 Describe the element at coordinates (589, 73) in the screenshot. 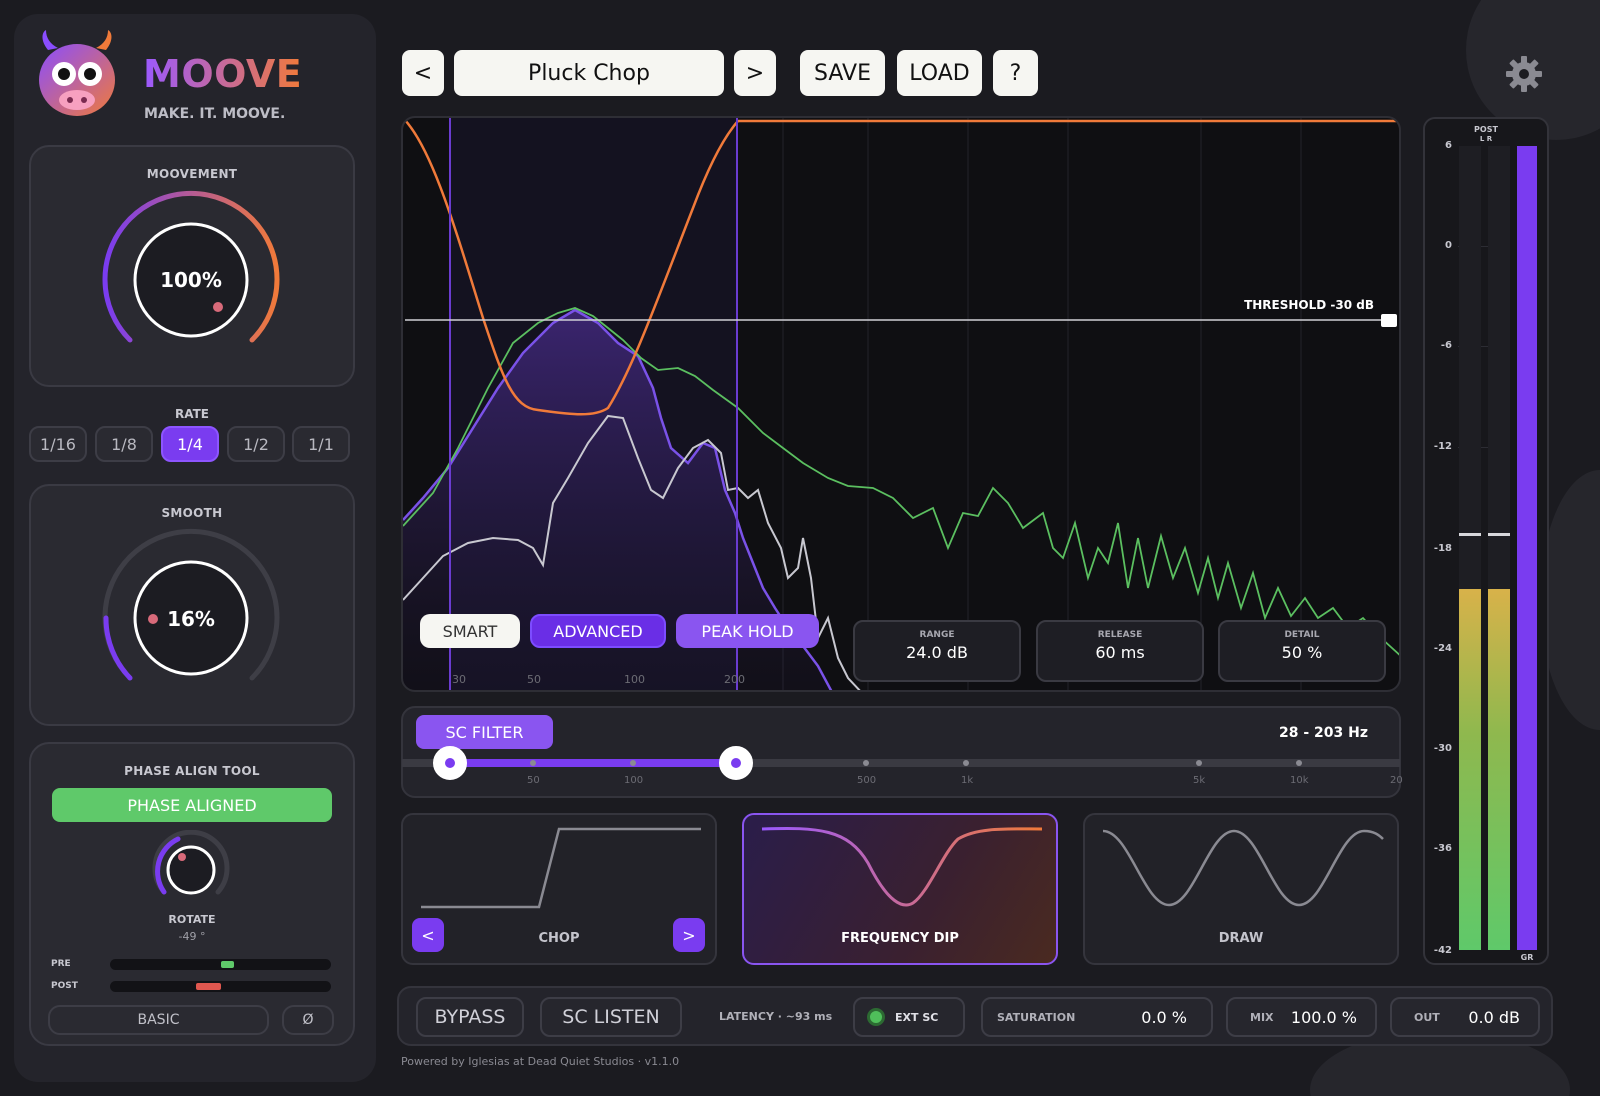

I see `preset-name: Pluck Chop` at that location.